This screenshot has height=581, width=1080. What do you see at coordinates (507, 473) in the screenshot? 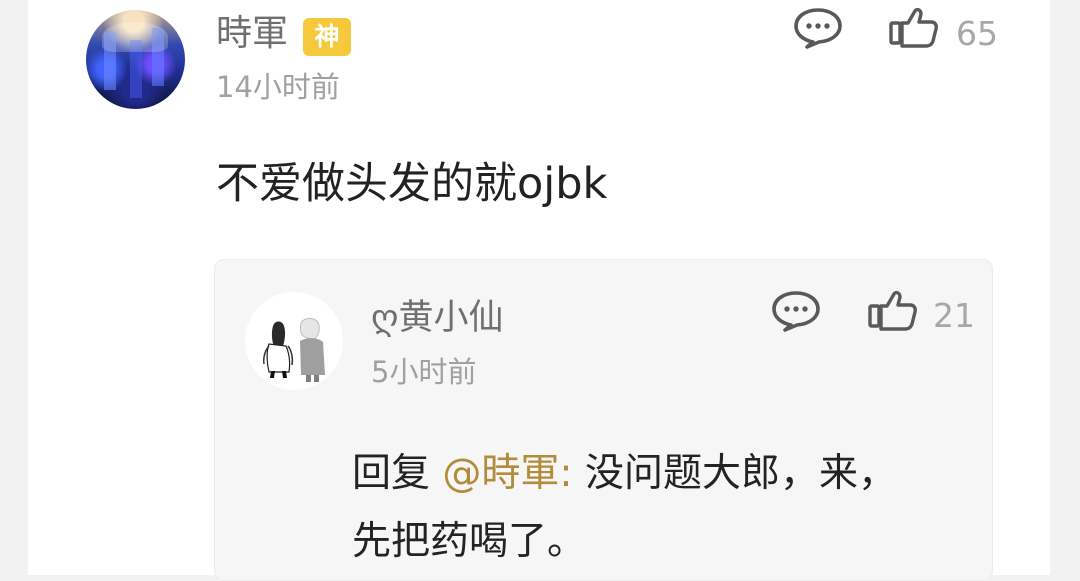
I see `mention-link: @時軍:` at bounding box center [507, 473].